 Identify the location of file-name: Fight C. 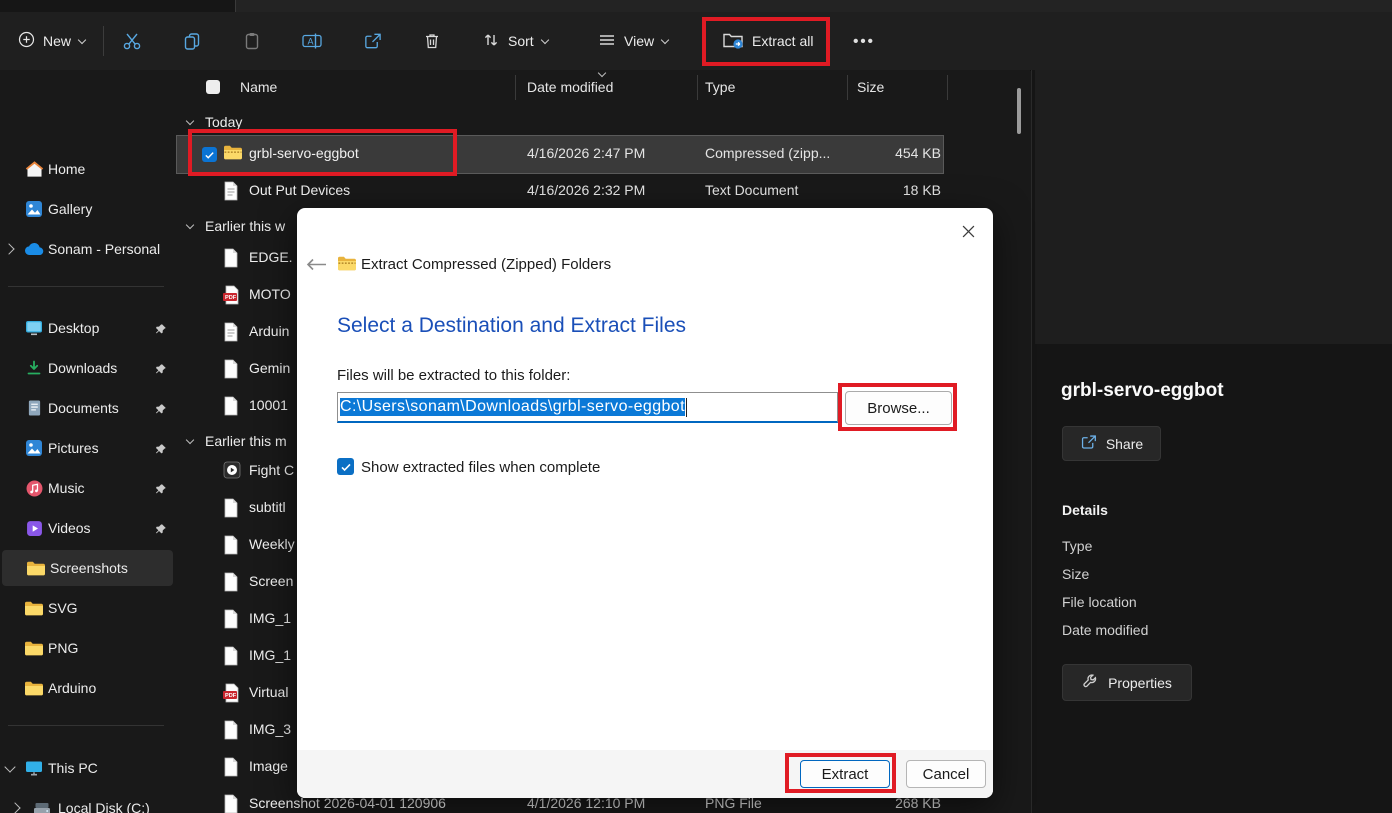
(272, 470).